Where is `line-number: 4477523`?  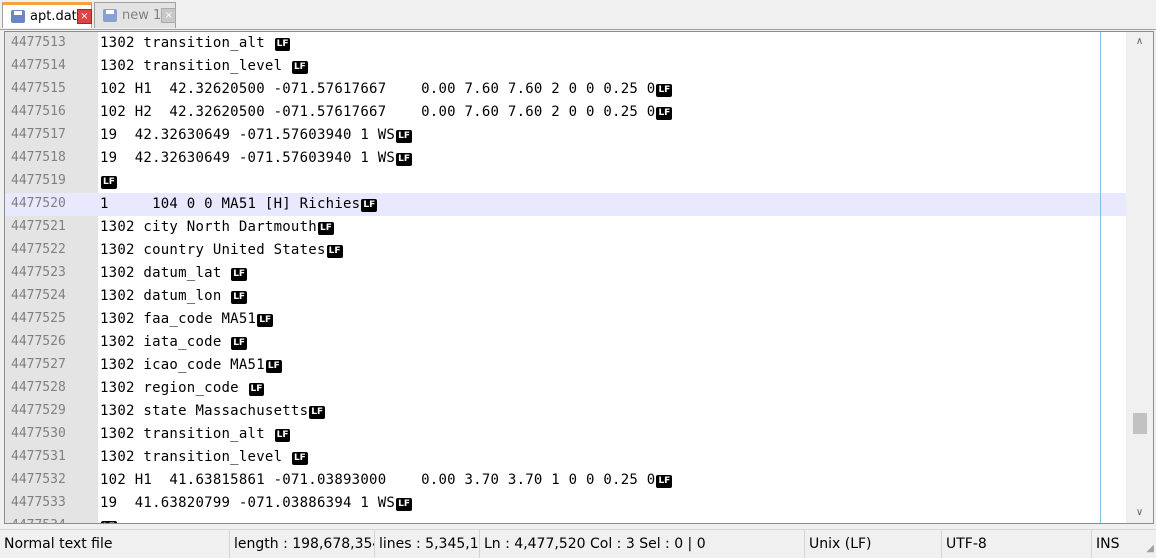 line-number: 4477523 is located at coordinates (38, 272).